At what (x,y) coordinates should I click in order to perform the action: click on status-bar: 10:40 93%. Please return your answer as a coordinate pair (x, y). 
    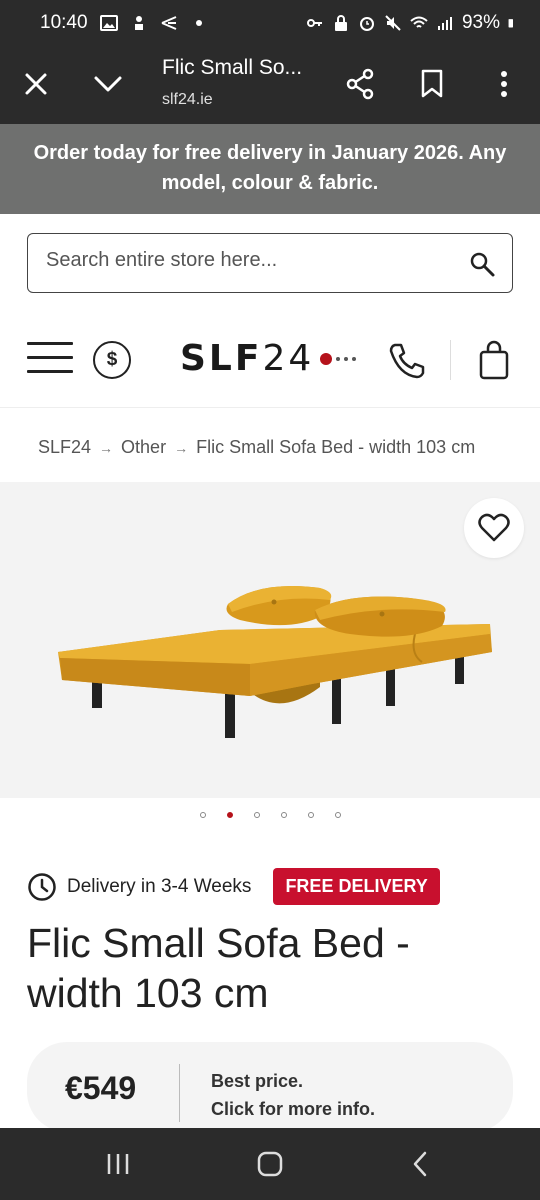
    Looking at the image, I should click on (270, 23).